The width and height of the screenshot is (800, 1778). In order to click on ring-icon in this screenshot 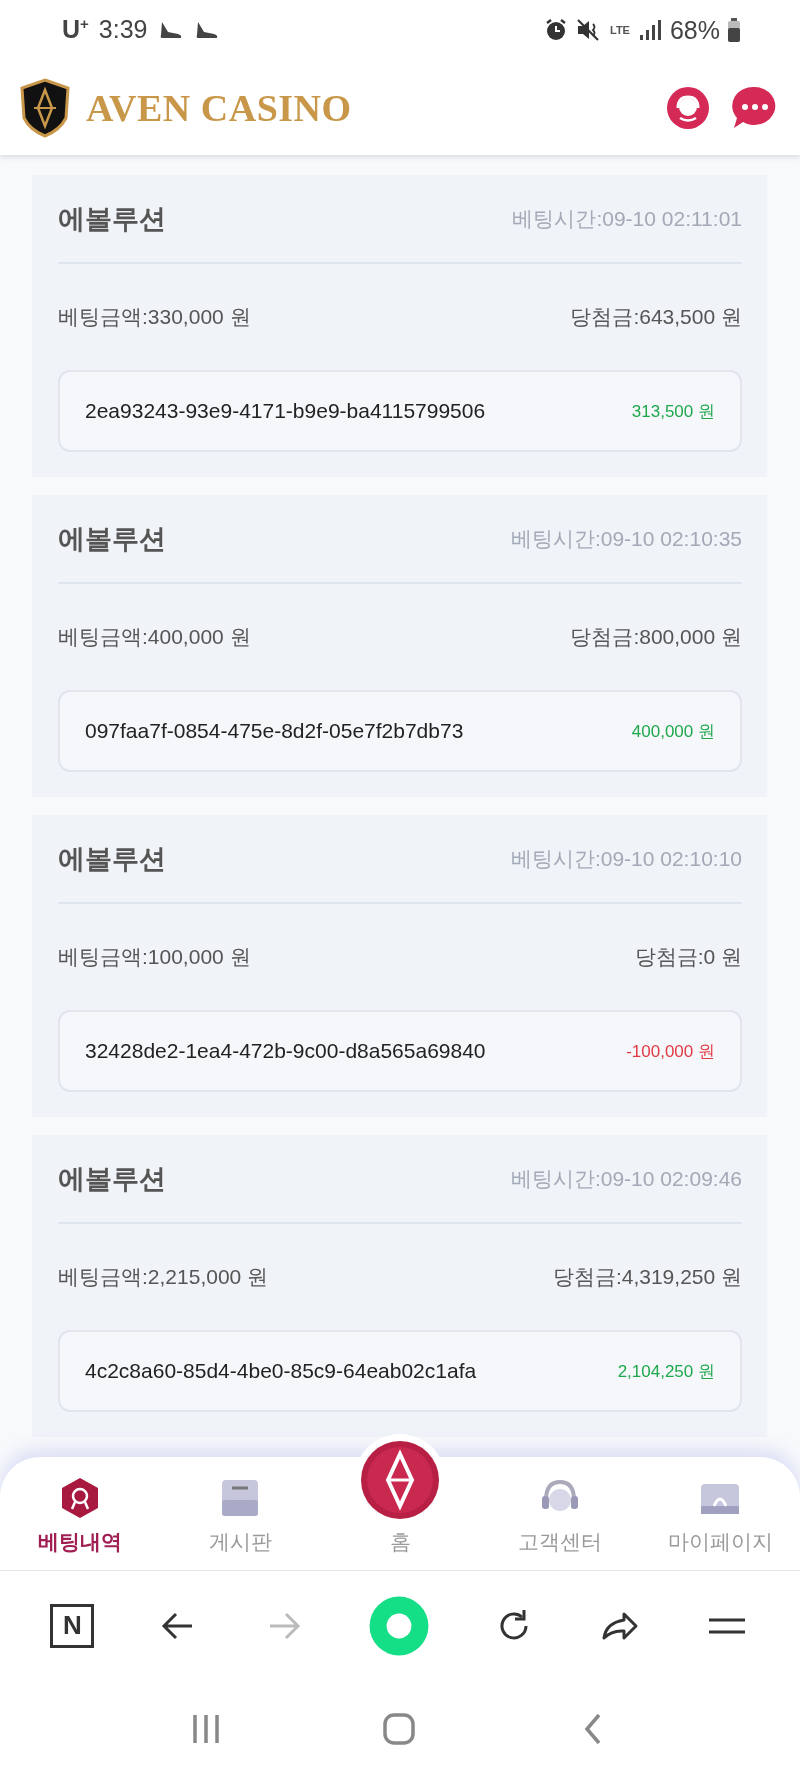, I will do `click(398, 1625)`.